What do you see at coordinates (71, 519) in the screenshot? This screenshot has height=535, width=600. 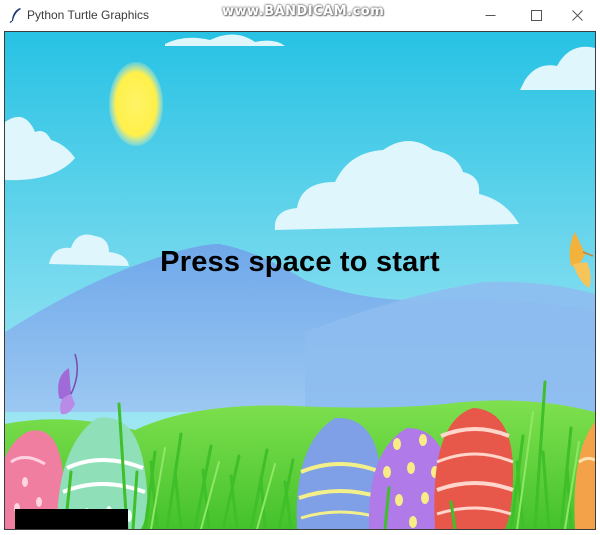 I see `score-display` at bounding box center [71, 519].